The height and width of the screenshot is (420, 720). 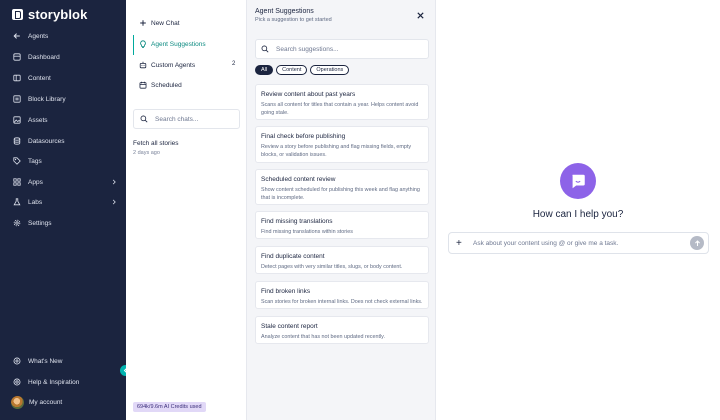 I want to click on custom-agents-tab: Custom Agents, so click(x=167, y=65).